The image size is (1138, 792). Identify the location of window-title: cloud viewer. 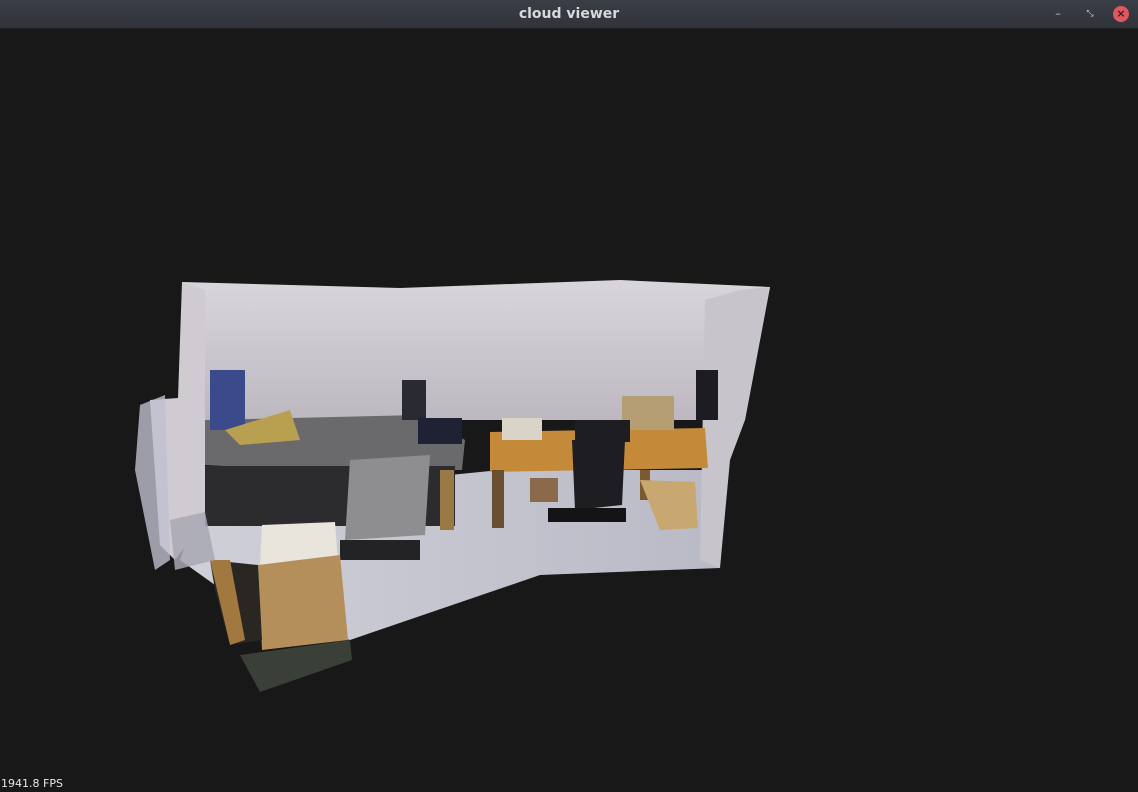
(569, 14).